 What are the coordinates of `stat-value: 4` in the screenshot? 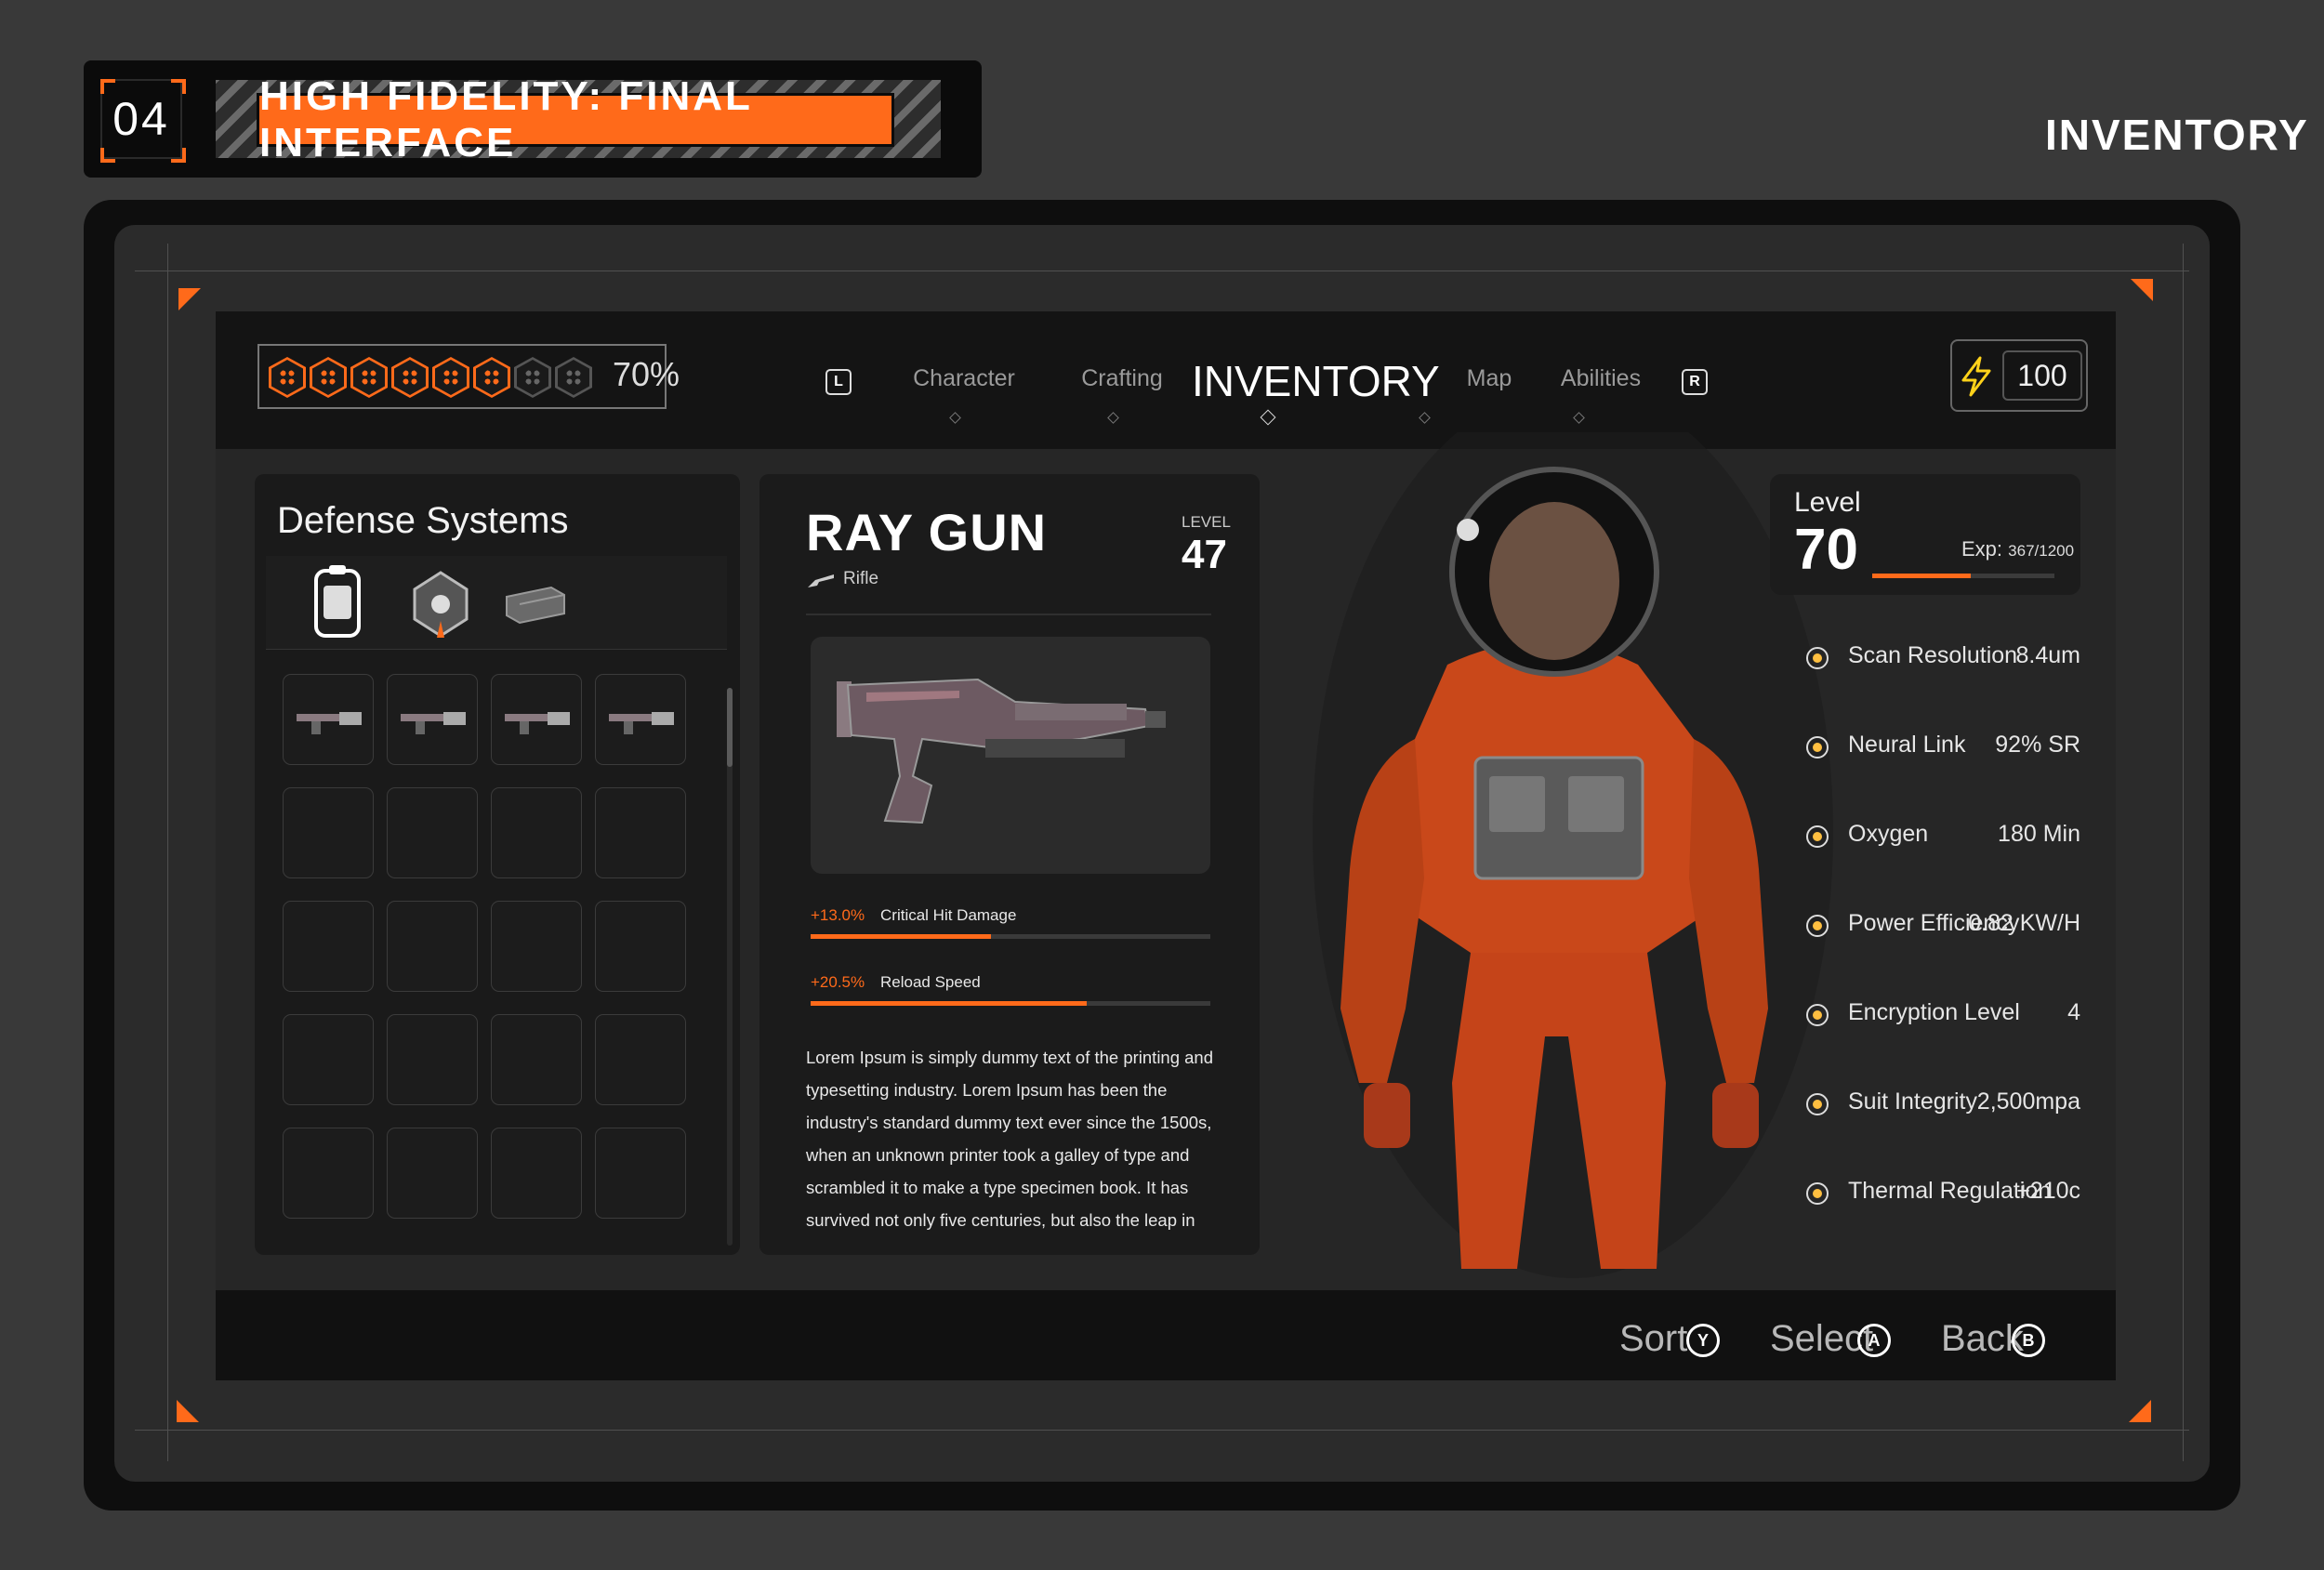 It's located at (2073, 1012).